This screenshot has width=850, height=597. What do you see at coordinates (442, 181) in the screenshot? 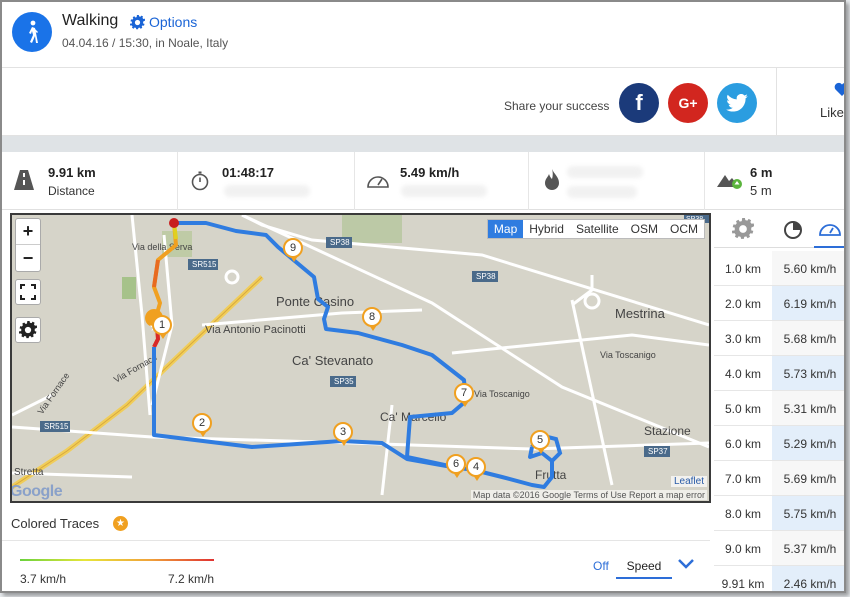
I see `stat-speed: 5.49 km/h` at bounding box center [442, 181].